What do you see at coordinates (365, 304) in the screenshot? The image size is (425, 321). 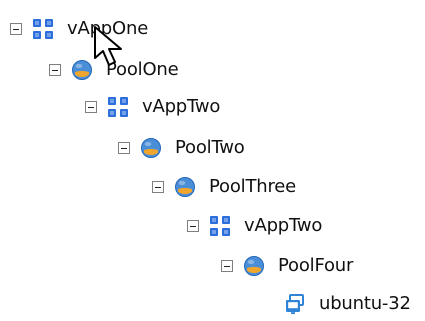 I see `tree-node-label: ubuntu-32` at bounding box center [365, 304].